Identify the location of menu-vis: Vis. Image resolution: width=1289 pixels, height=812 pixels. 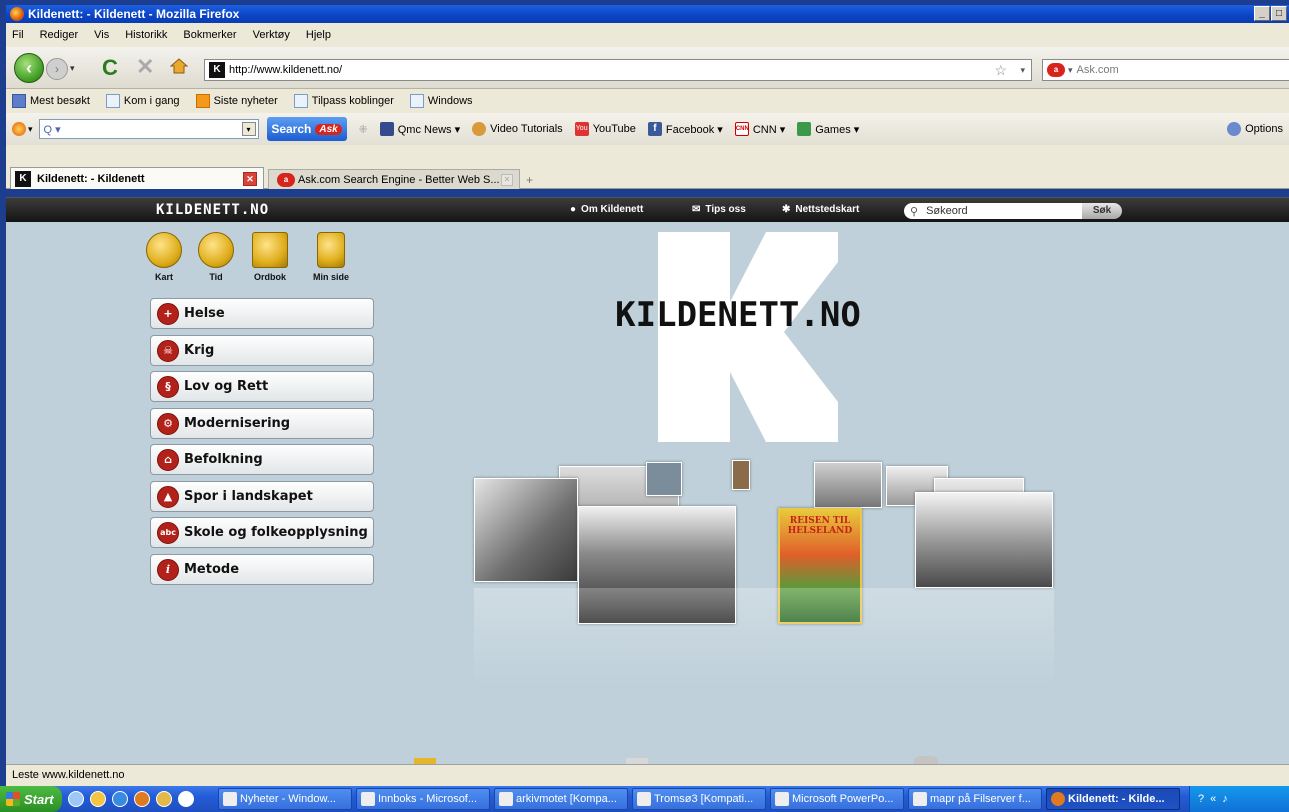
(101, 35).